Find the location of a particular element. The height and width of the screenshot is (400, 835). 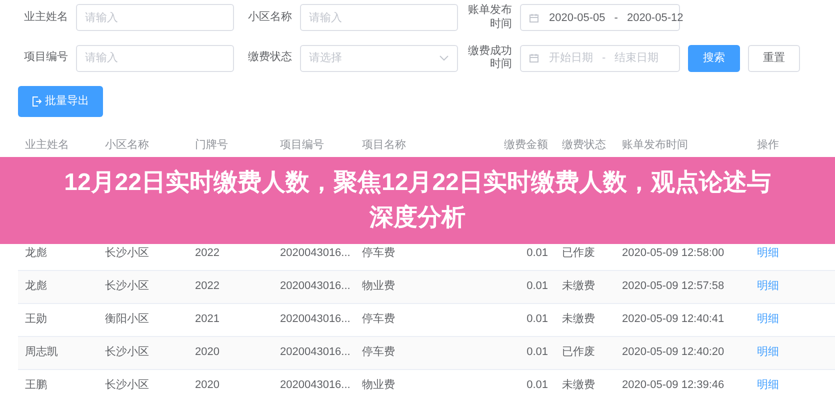

field-label: 缴费成功时间 is located at coordinates (489, 58).